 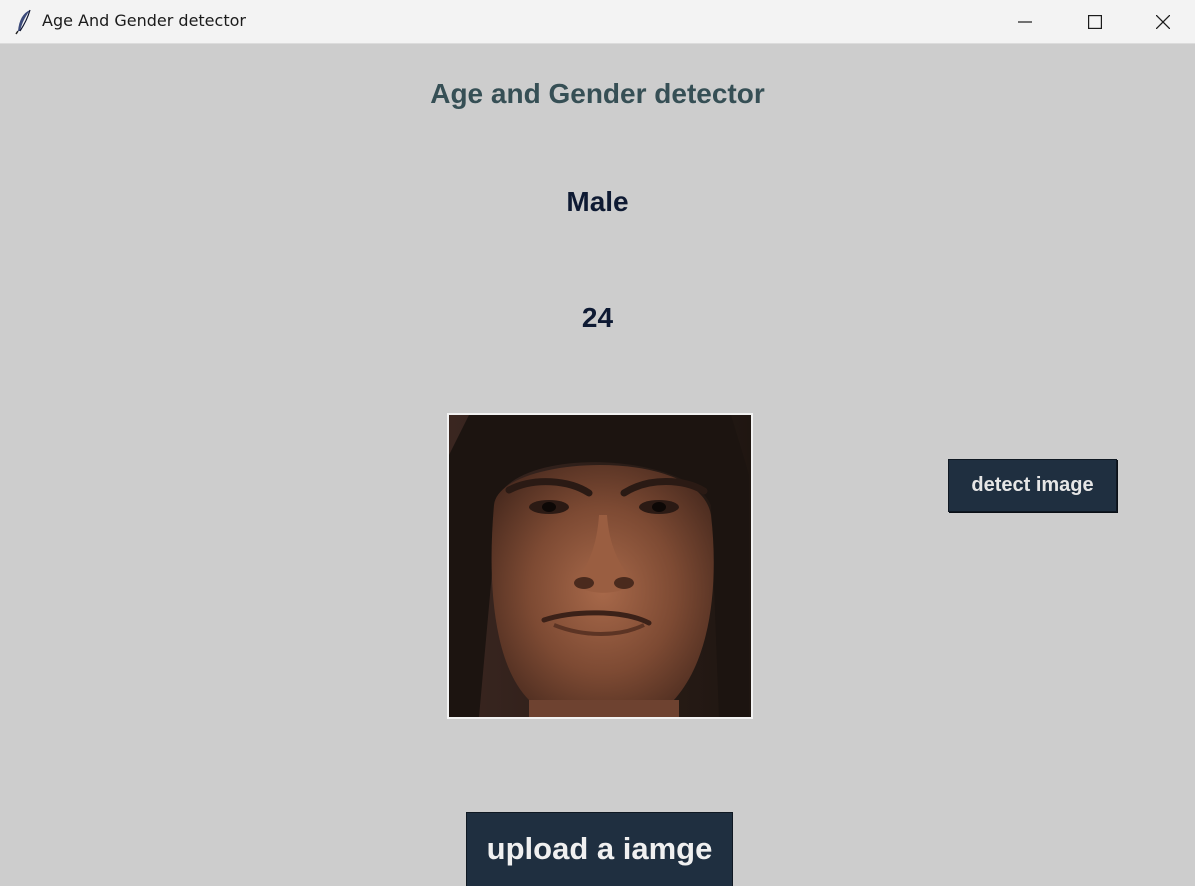 I want to click on minimize-icon, so click(x=1025, y=22).